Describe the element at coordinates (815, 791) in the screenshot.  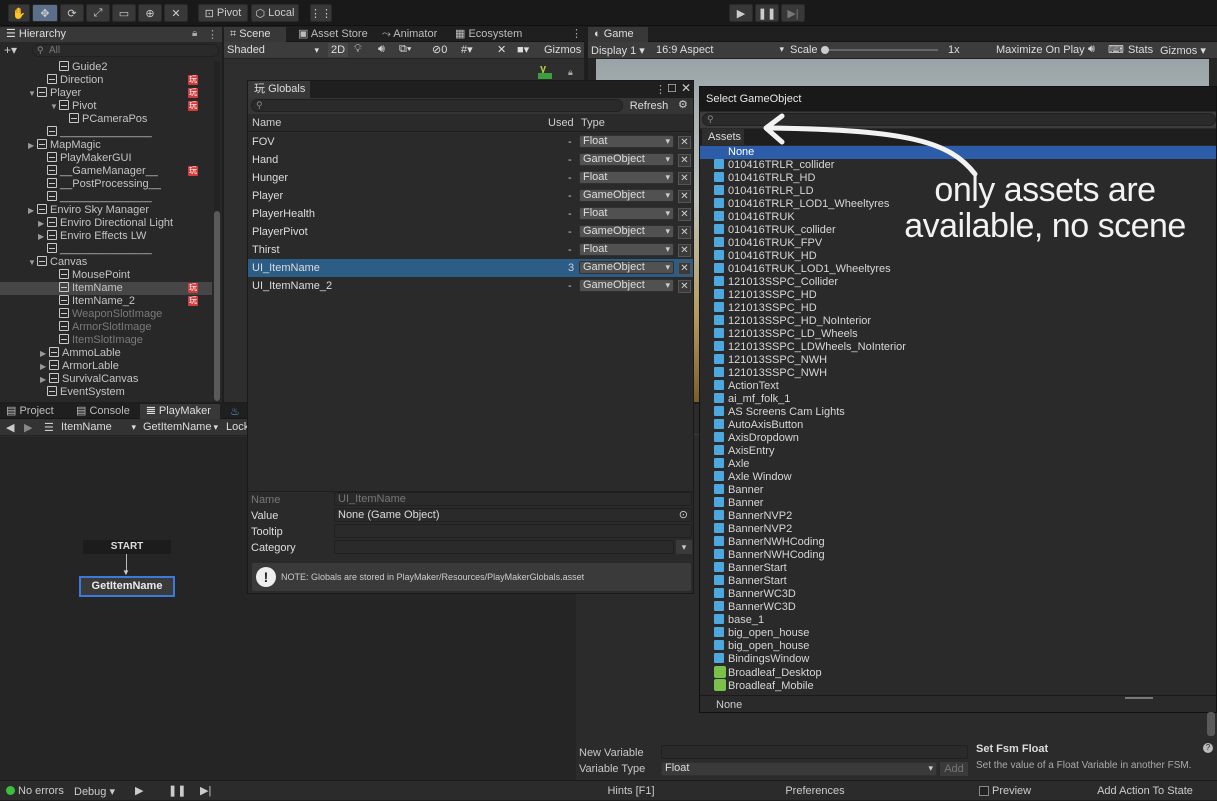
I see `preferences-button: Preferences` at that location.